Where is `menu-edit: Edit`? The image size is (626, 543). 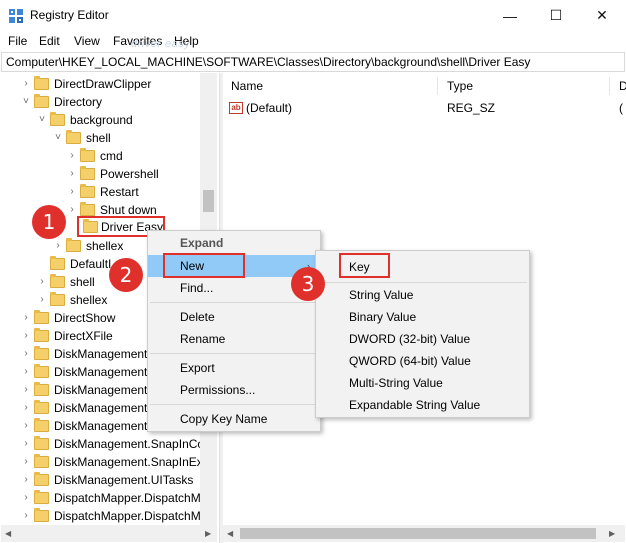 menu-edit: Edit is located at coordinates (49, 41).